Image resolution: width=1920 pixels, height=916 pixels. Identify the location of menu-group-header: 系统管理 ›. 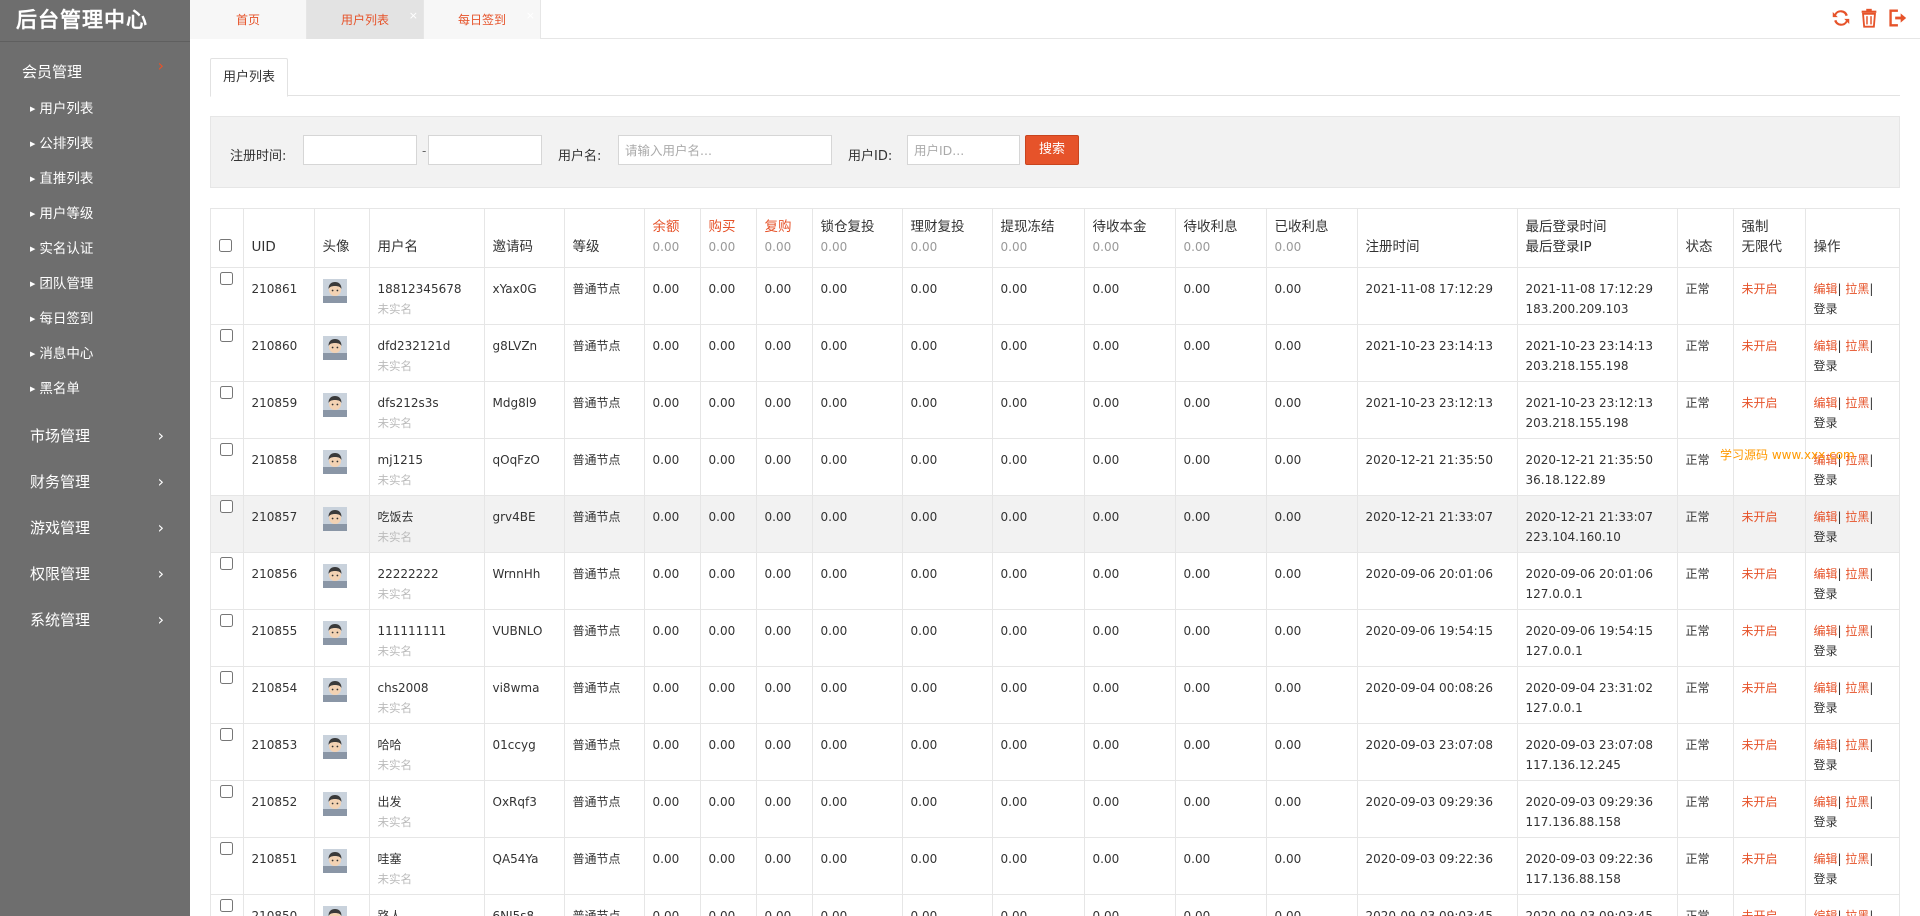
(95, 620).